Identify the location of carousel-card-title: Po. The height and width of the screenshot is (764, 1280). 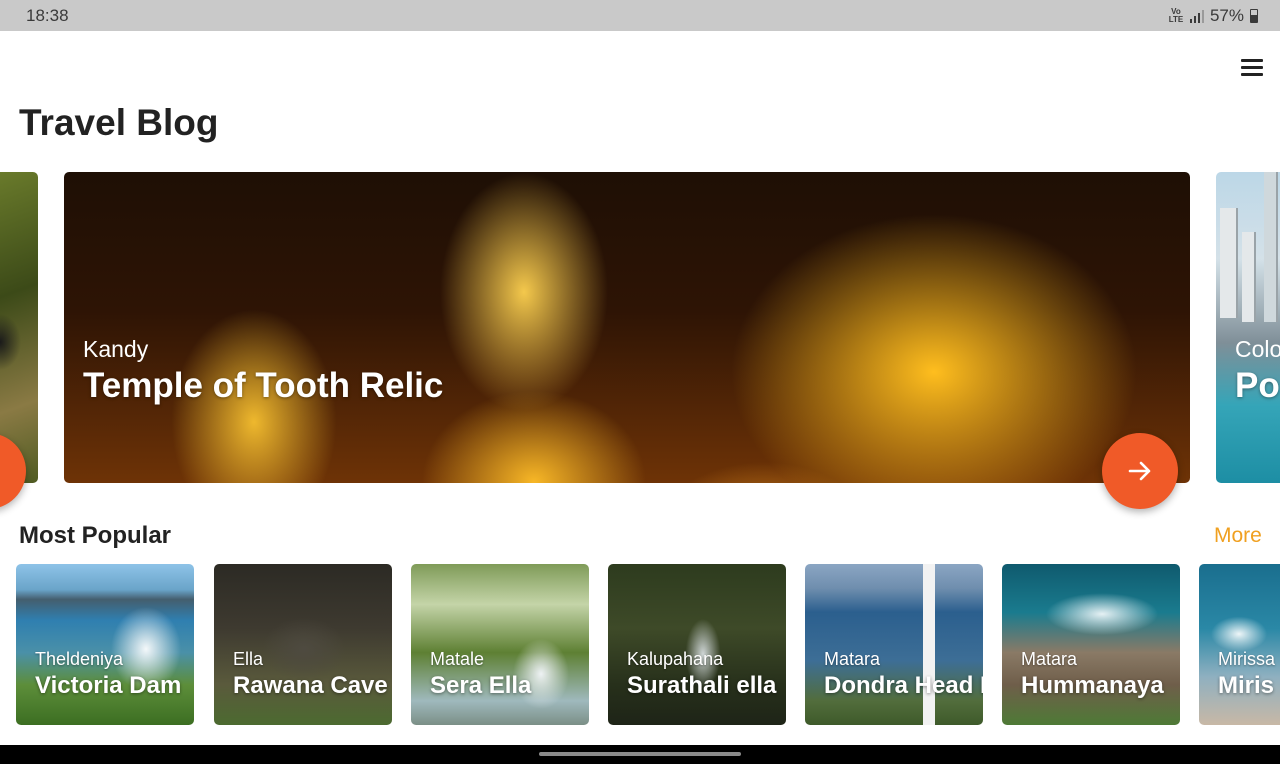
(1257, 385).